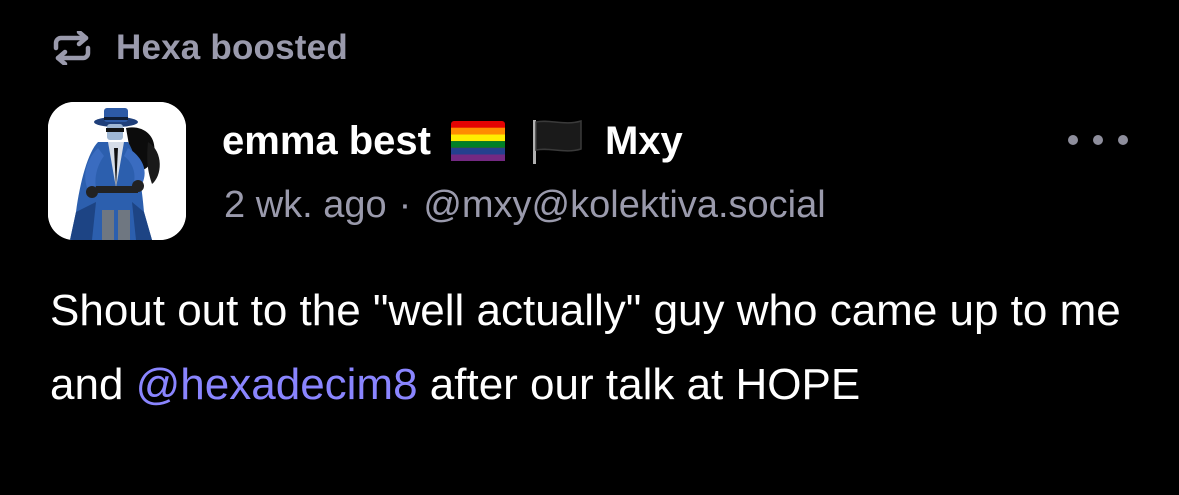 This screenshot has height=495, width=1179. What do you see at coordinates (72, 48) in the screenshot?
I see `repeat-icon` at bounding box center [72, 48].